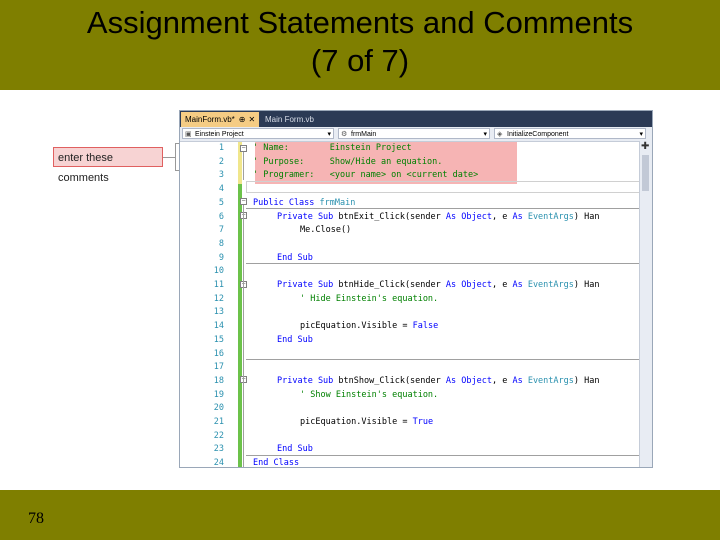 This screenshot has width=720, height=540. Describe the element at coordinates (108, 165) in the screenshot. I see `callout-label: enter these comments` at that location.